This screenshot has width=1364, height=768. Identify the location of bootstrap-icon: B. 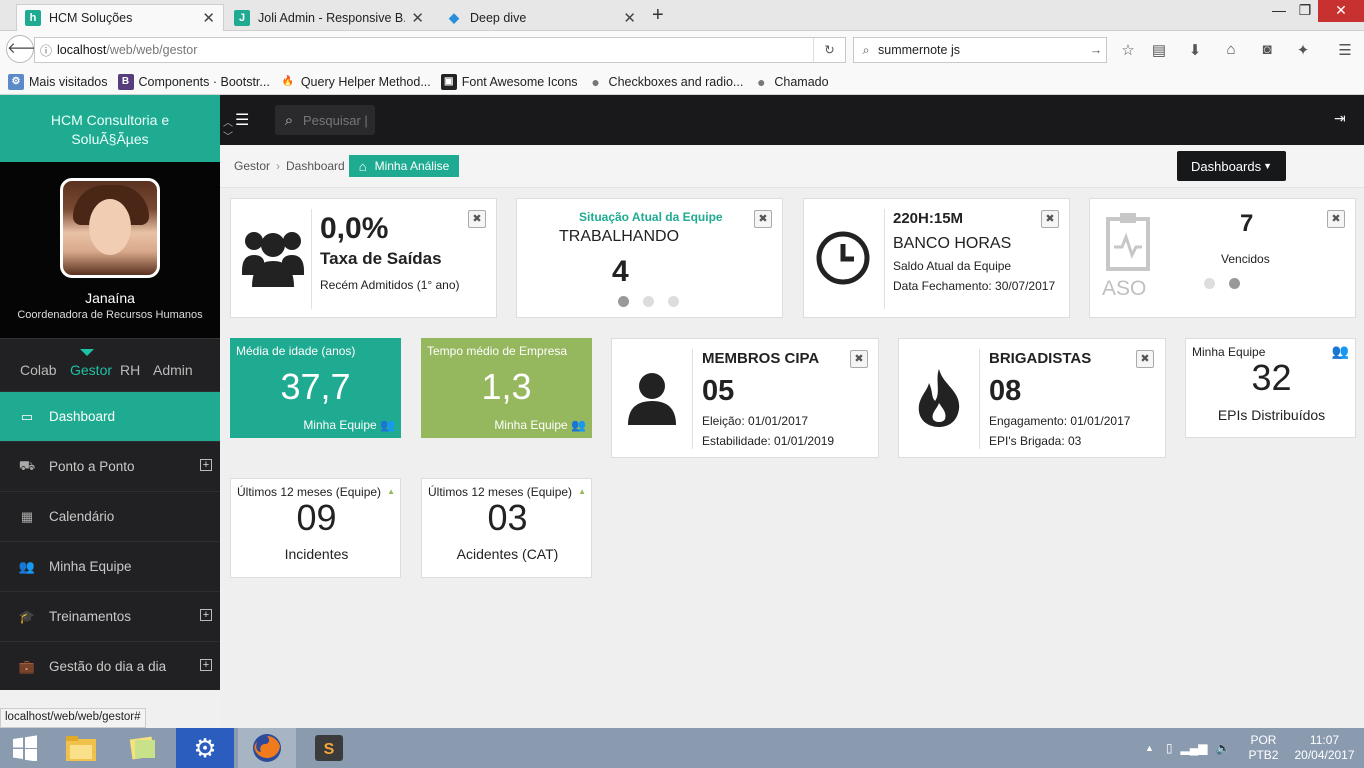
(125, 81).